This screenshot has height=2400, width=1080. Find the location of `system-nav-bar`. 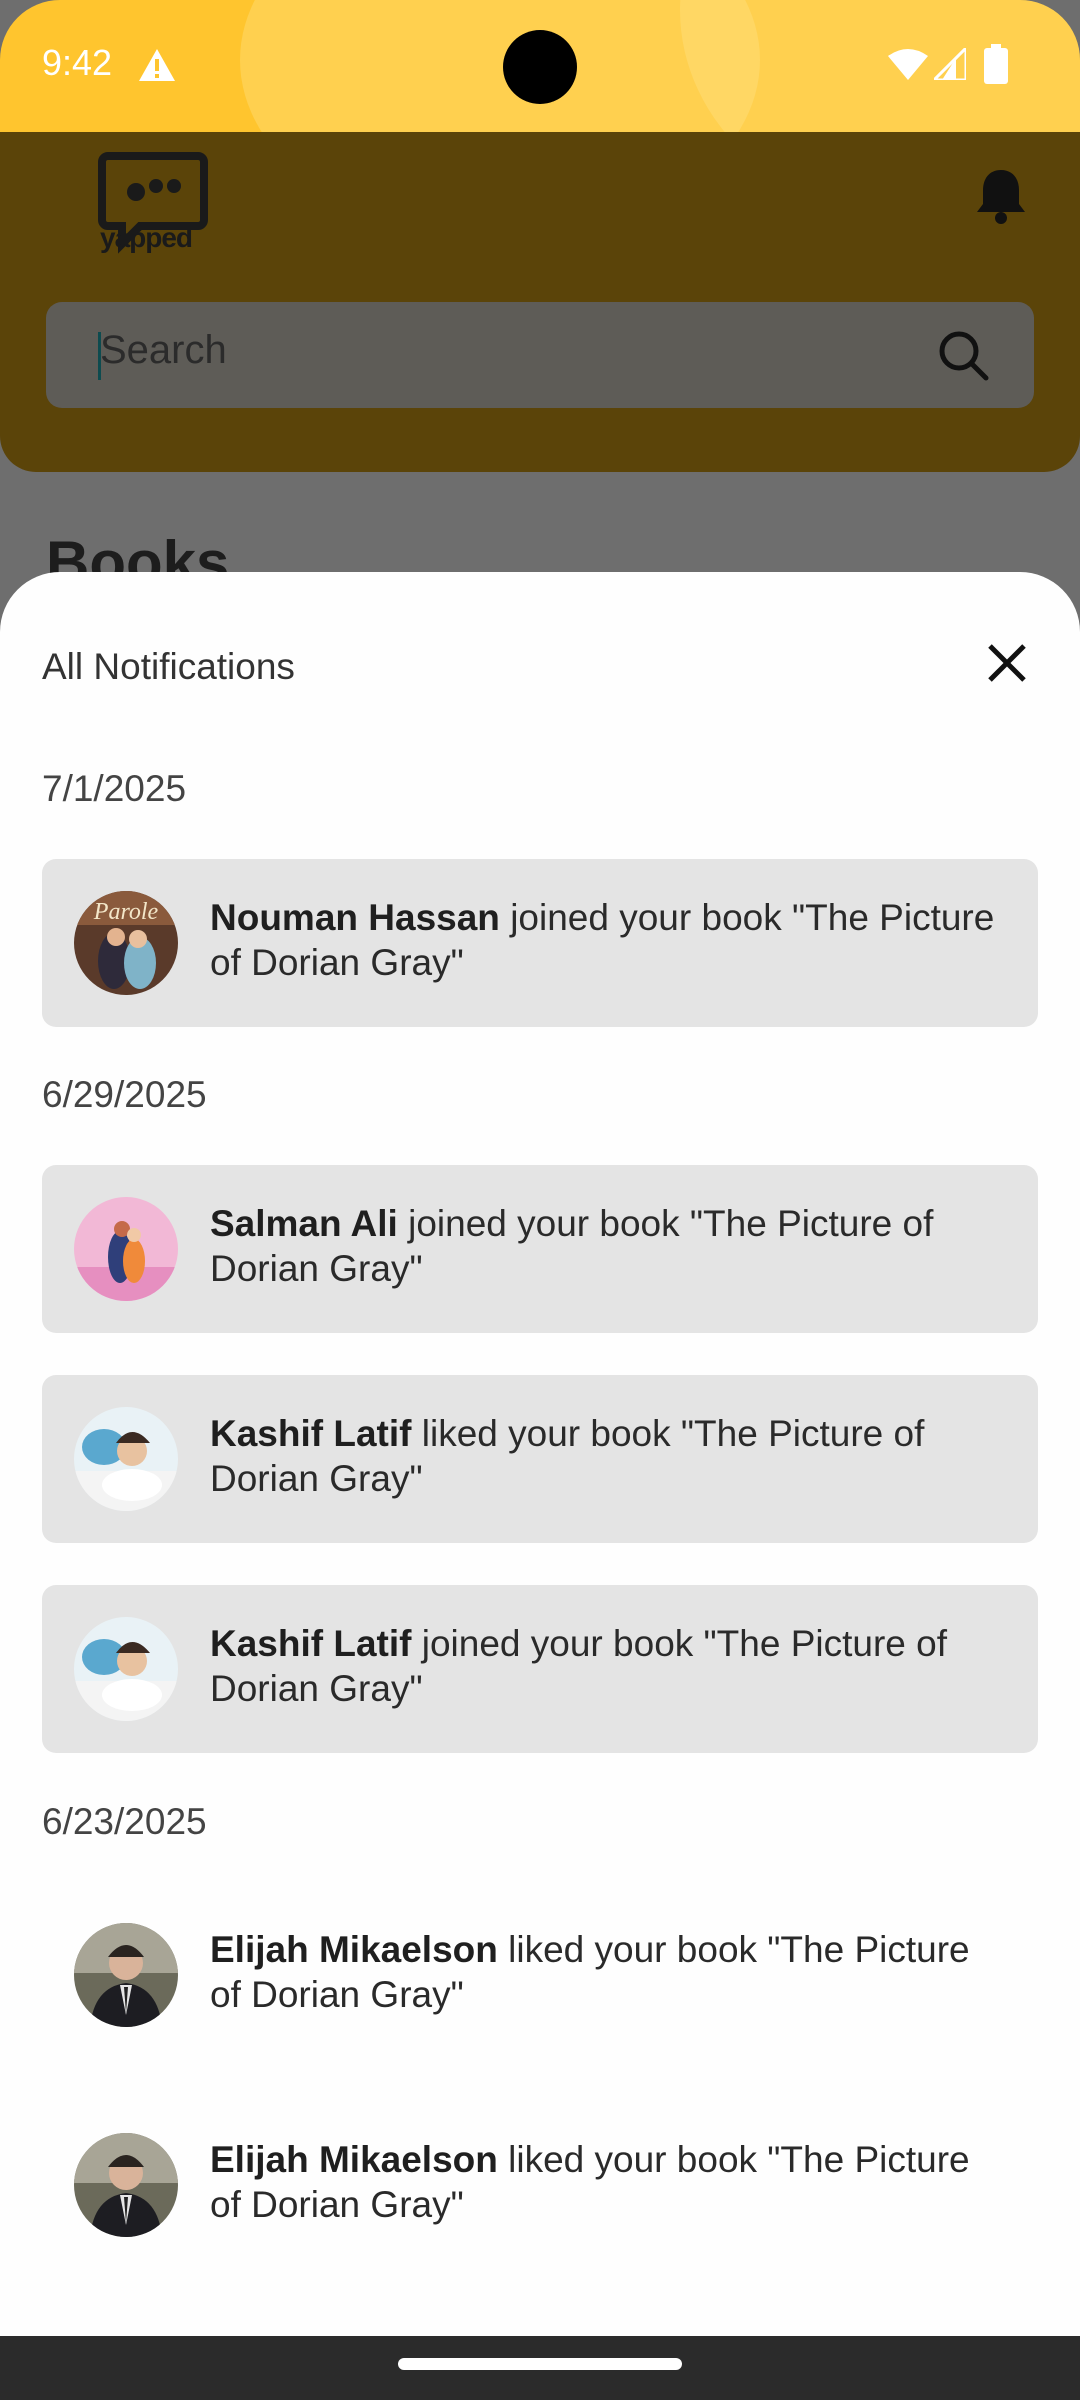

system-nav-bar is located at coordinates (540, 2368).